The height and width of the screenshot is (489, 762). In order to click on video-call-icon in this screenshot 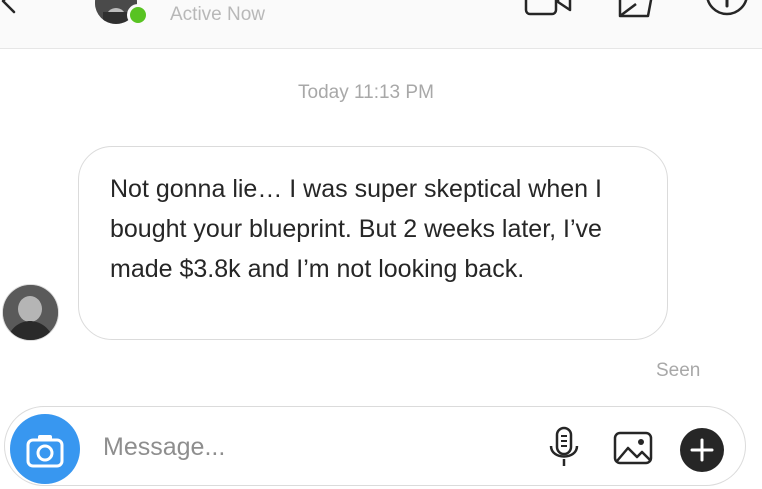, I will do `click(549, 10)`.